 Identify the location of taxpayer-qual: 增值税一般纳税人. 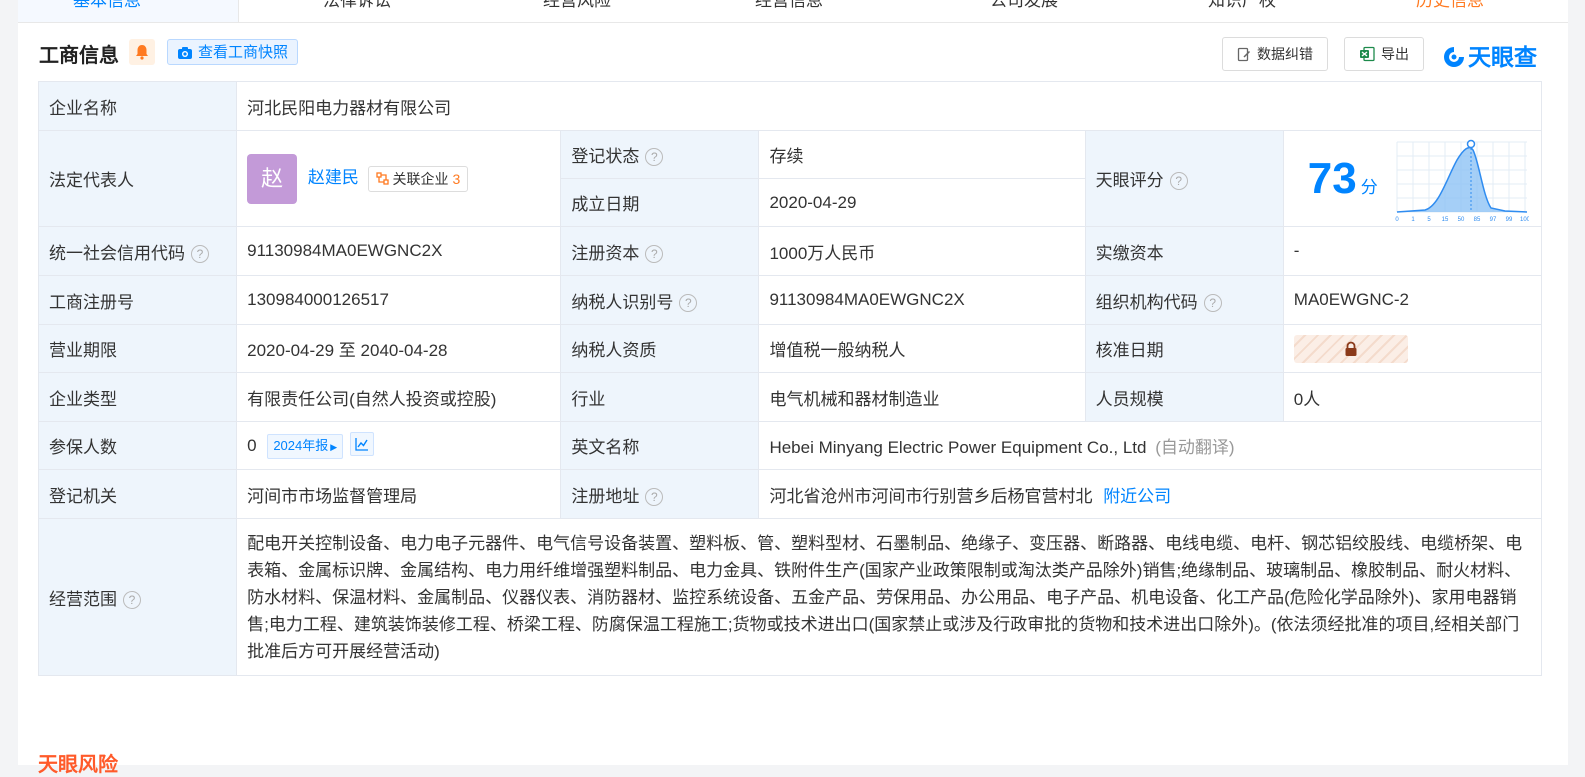
(922, 348).